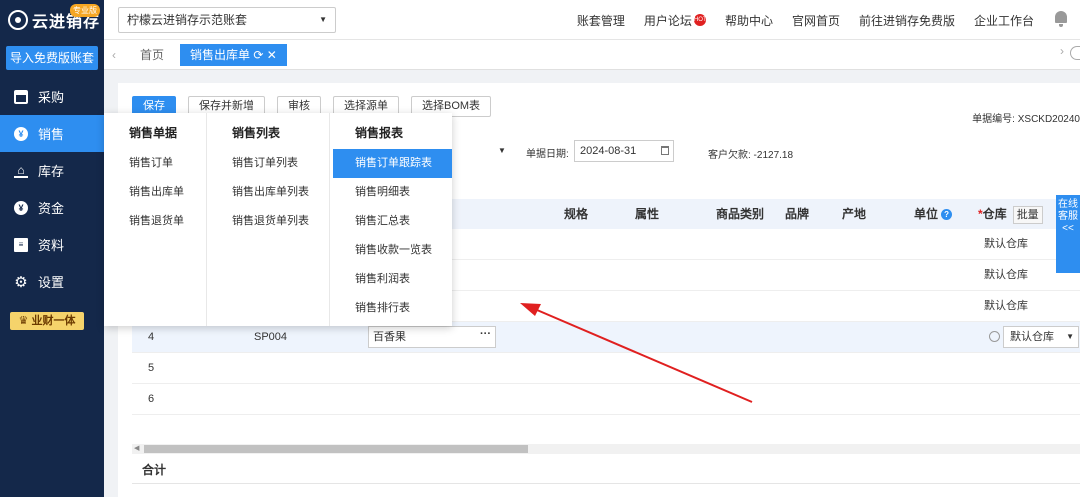  What do you see at coordinates (1027, 215) in the screenshot?
I see `batch-button: 批量` at bounding box center [1027, 215].